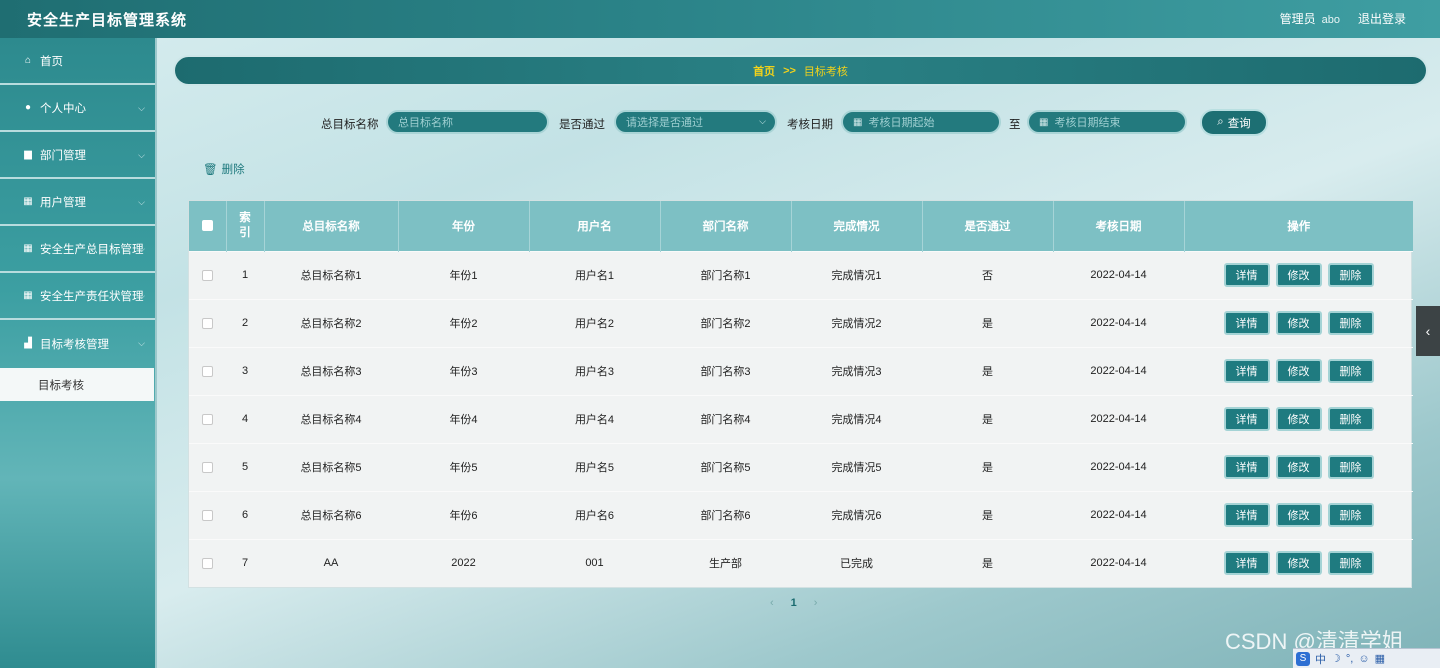 This screenshot has height=668, width=1440. What do you see at coordinates (595, 226) in the screenshot?
I see `col-username: 用户名` at bounding box center [595, 226].